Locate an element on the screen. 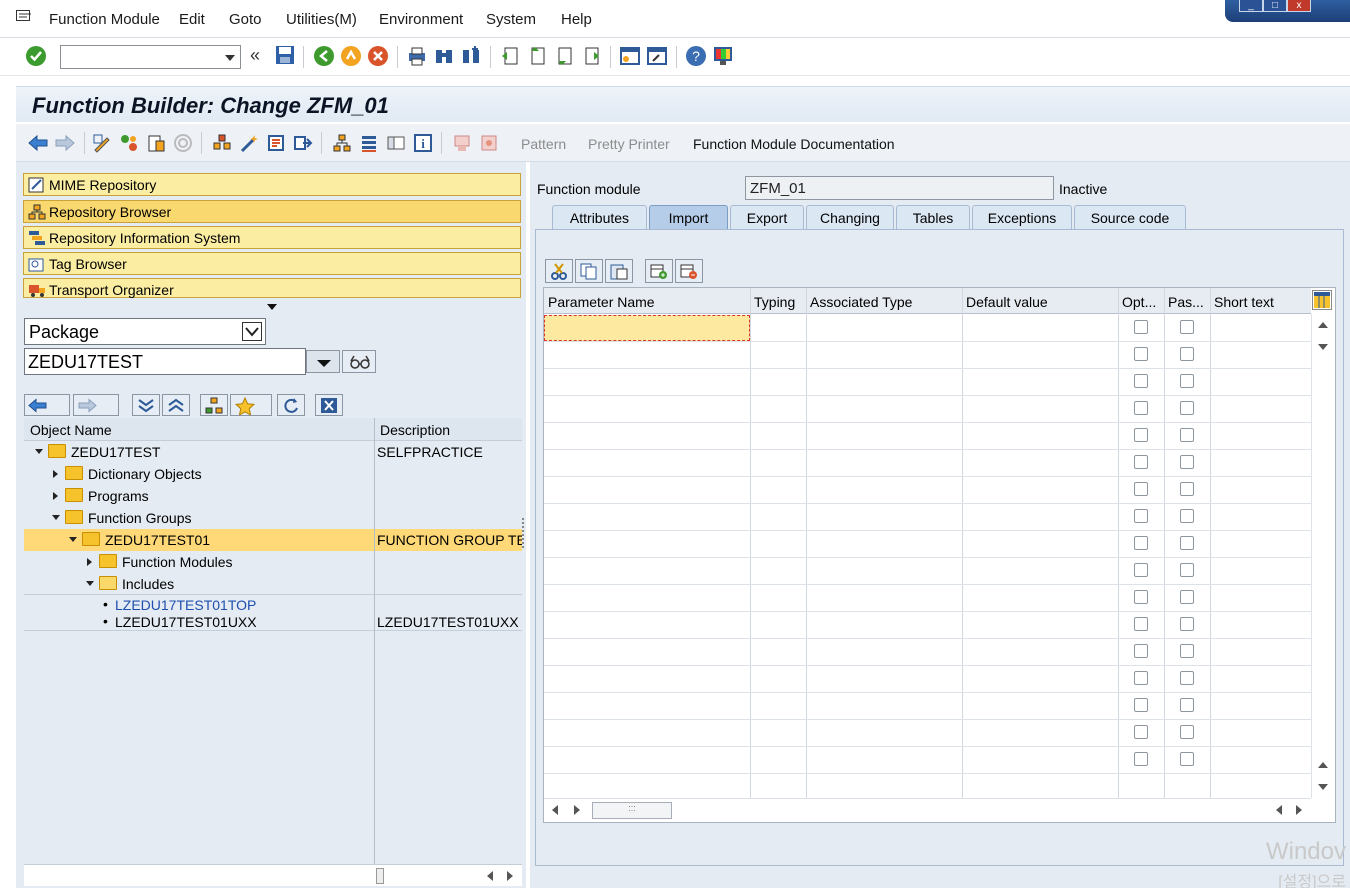 The width and height of the screenshot is (1350, 888). collapse-icon: « is located at coordinates (255, 55).